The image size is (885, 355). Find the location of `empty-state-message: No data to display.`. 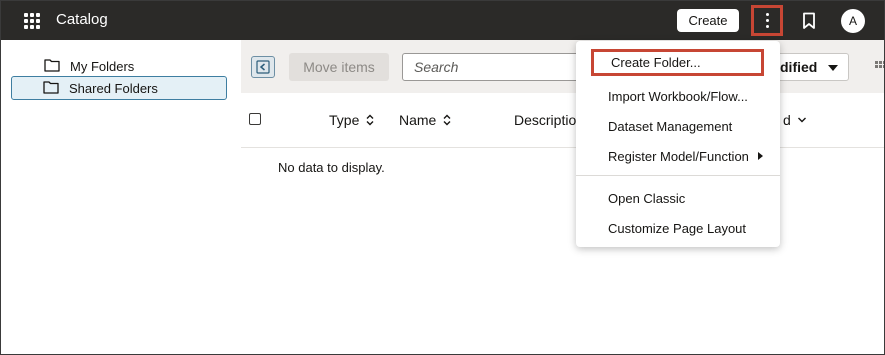

empty-state-message: No data to display. is located at coordinates (331, 167).